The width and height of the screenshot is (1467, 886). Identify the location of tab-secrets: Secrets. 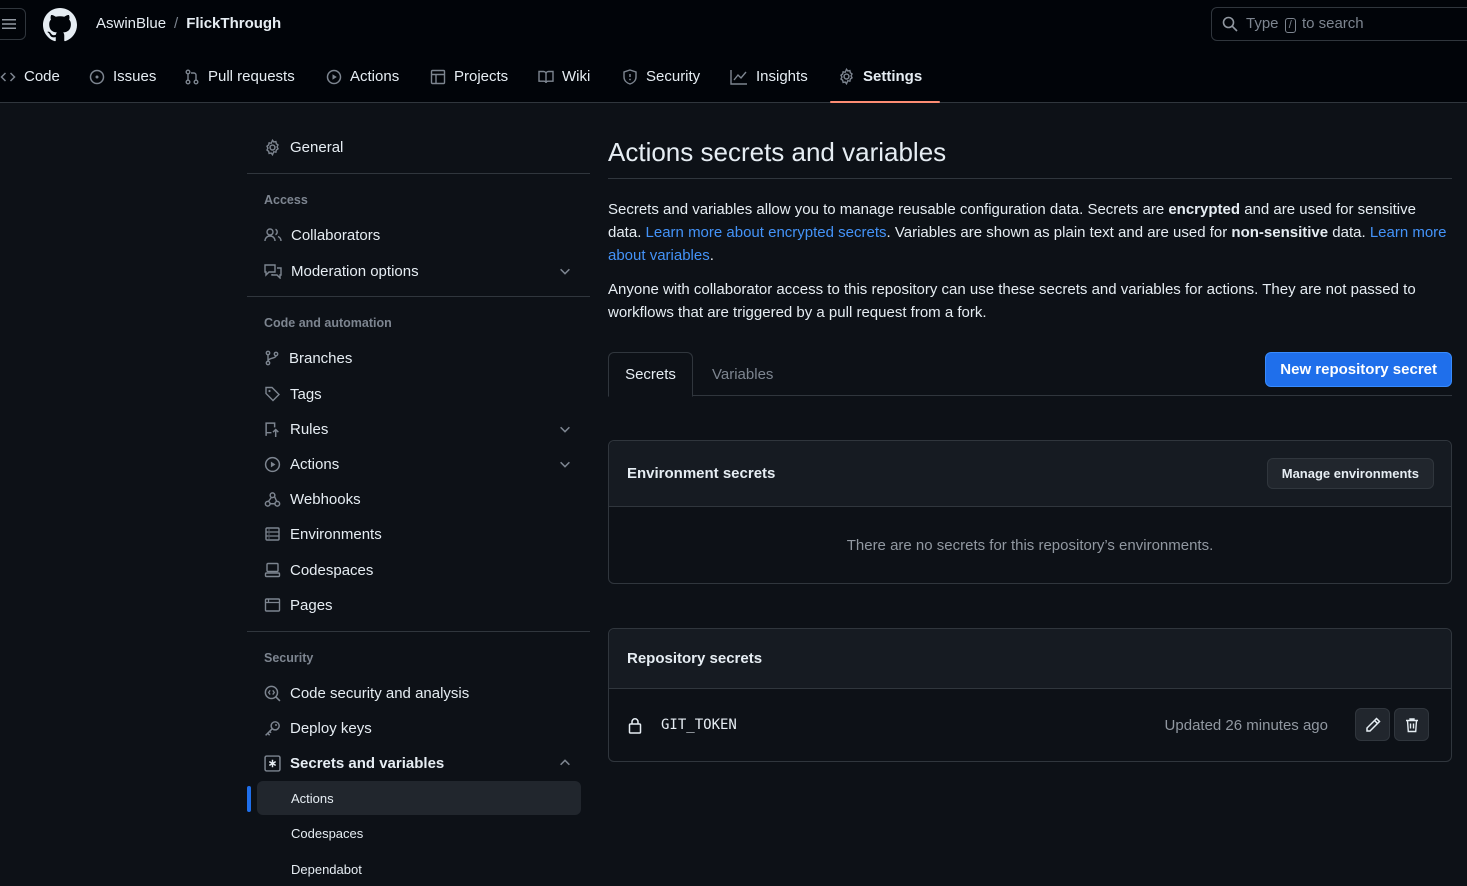
(650, 374).